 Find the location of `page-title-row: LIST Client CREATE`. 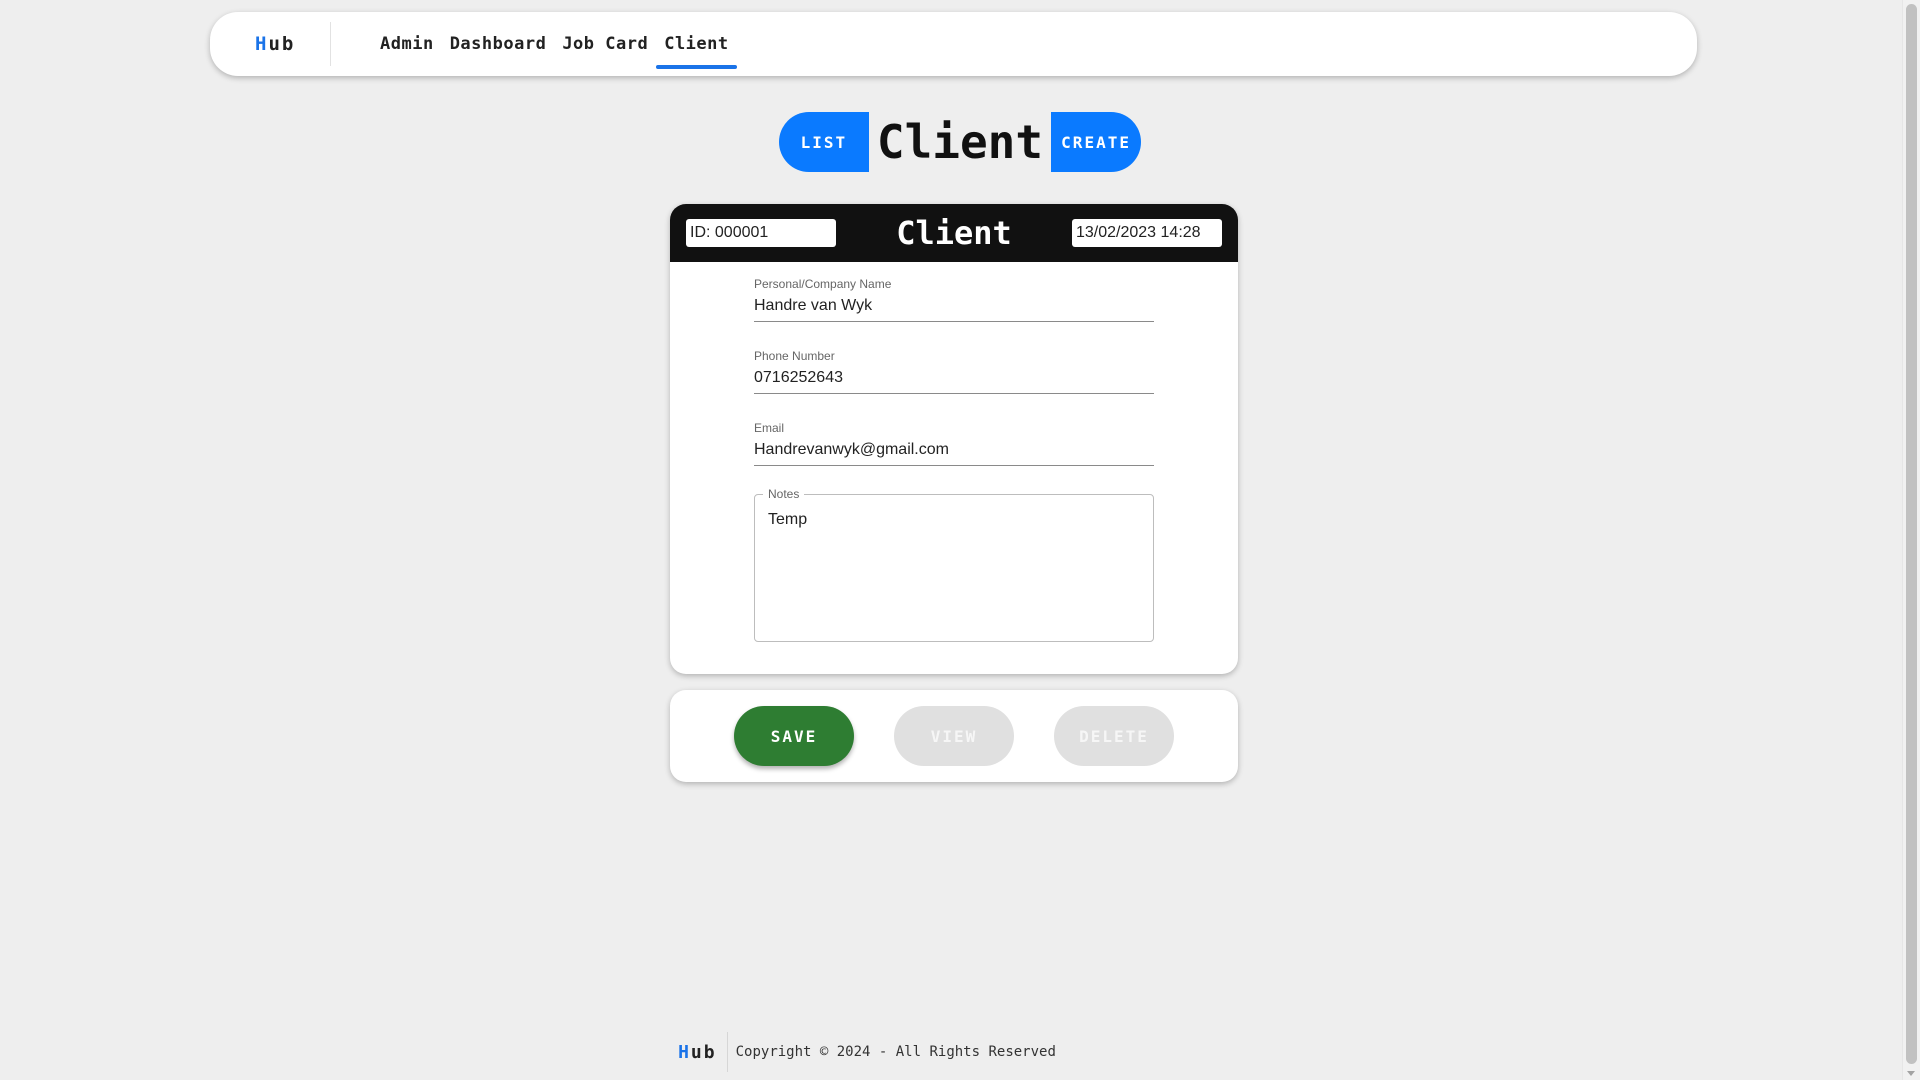

page-title-row: LIST Client CREATE is located at coordinates (960, 142).